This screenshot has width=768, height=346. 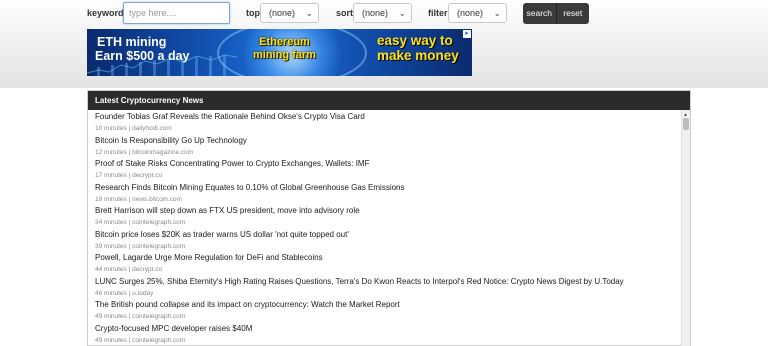 What do you see at coordinates (124, 293) in the screenshot?
I see `news-meta: 46 minutes | u.today` at bounding box center [124, 293].